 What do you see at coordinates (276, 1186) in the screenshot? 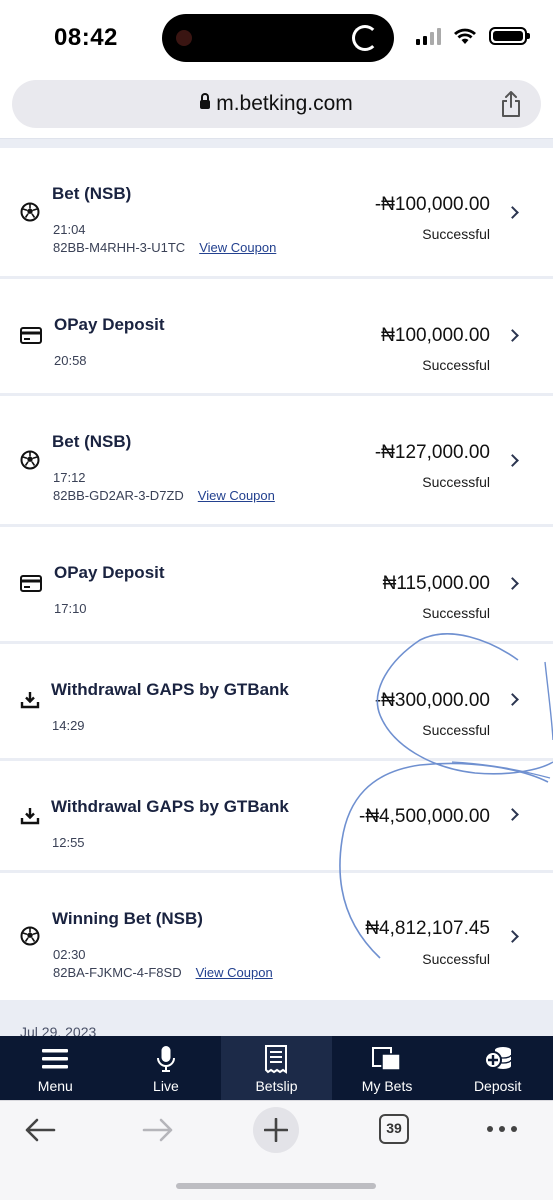
I see `home-indicator` at bounding box center [276, 1186].